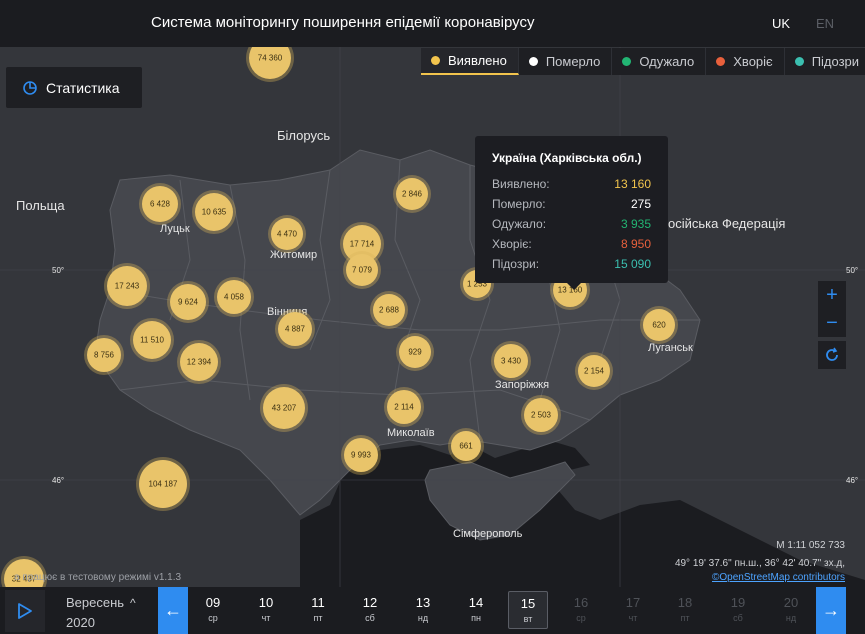  I want to click on tab-label: Хворіє, so click(753, 61).